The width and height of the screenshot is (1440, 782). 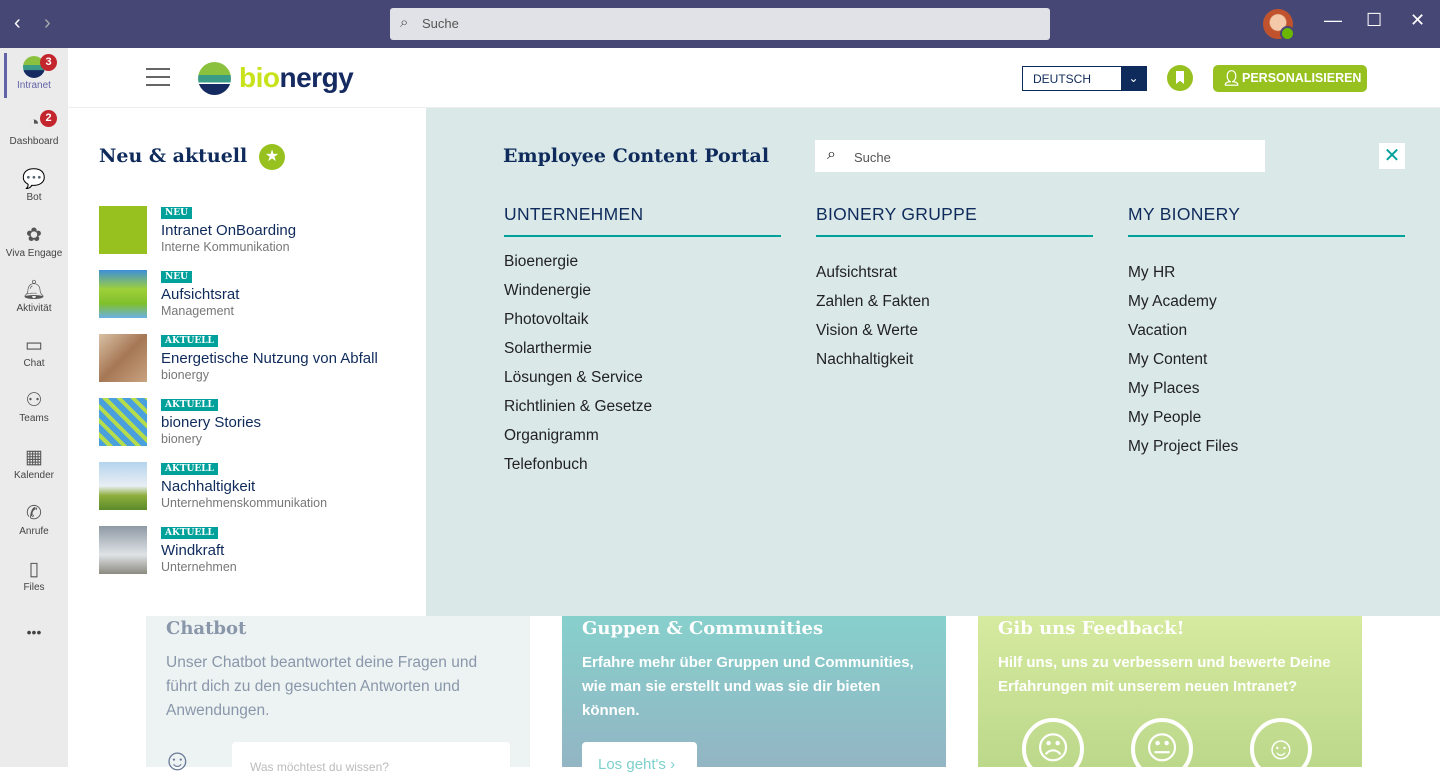 I want to click on portal-link: Aufsichtsrat, so click(x=954, y=272).